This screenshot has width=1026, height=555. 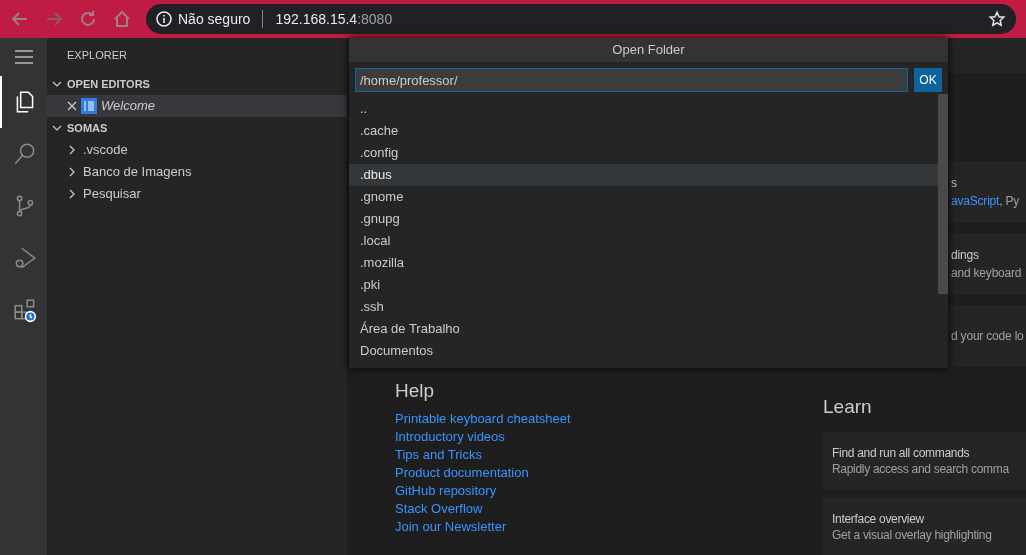 I want to click on folder-item: .vscode, so click(x=197, y=150).